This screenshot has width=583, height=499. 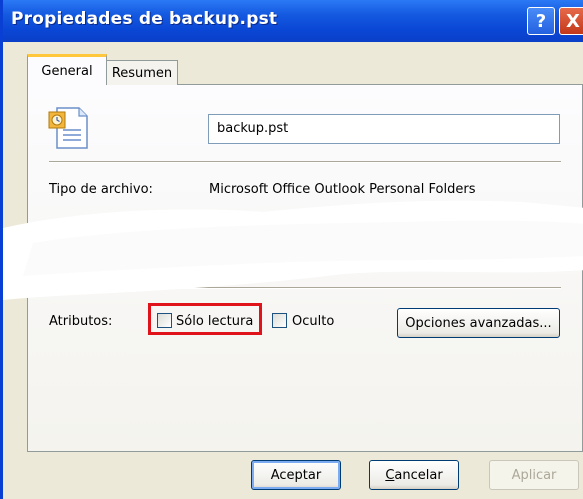 I want to click on apply-button: Aplicar, so click(x=534, y=475).